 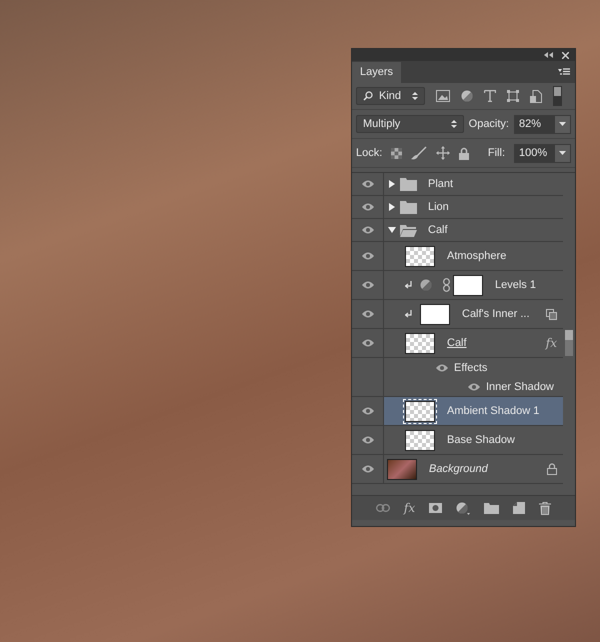 What do you see at coordinates (457, 184) in the screenshot?
I see `layer-row: Plant` at bounding box center [457, 184].